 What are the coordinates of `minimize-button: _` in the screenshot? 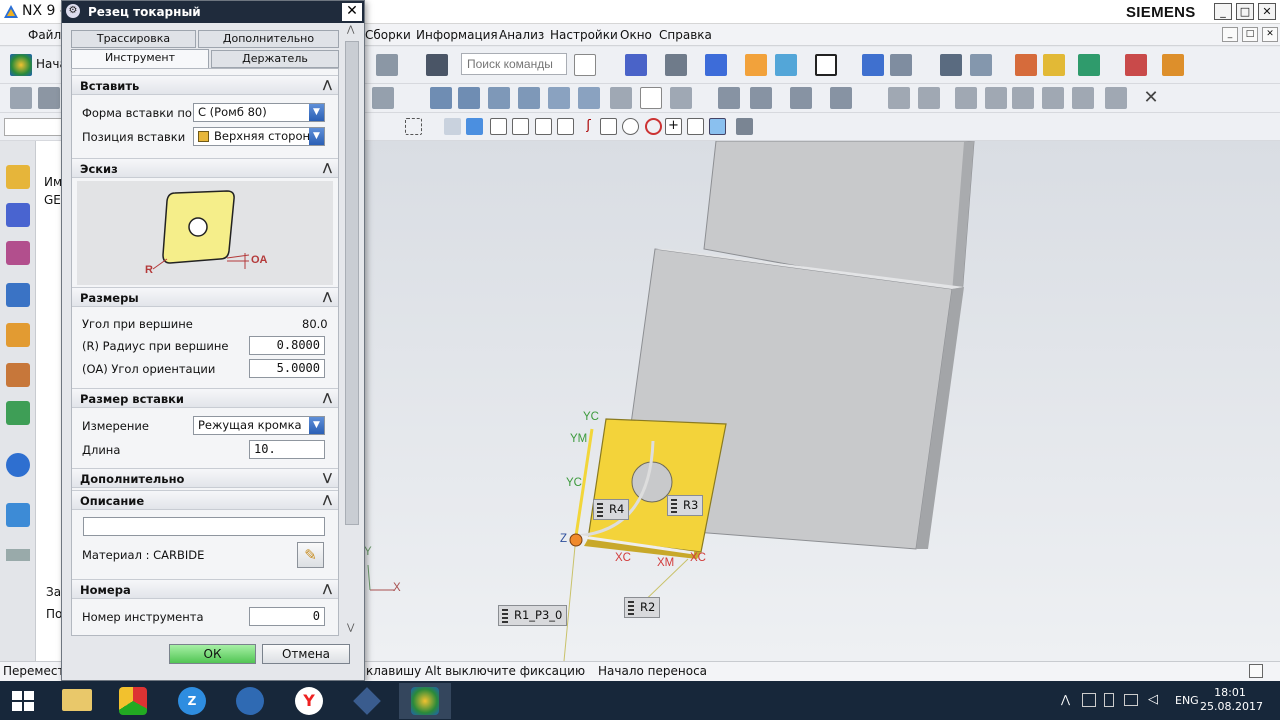 It's located at (1223, 11).